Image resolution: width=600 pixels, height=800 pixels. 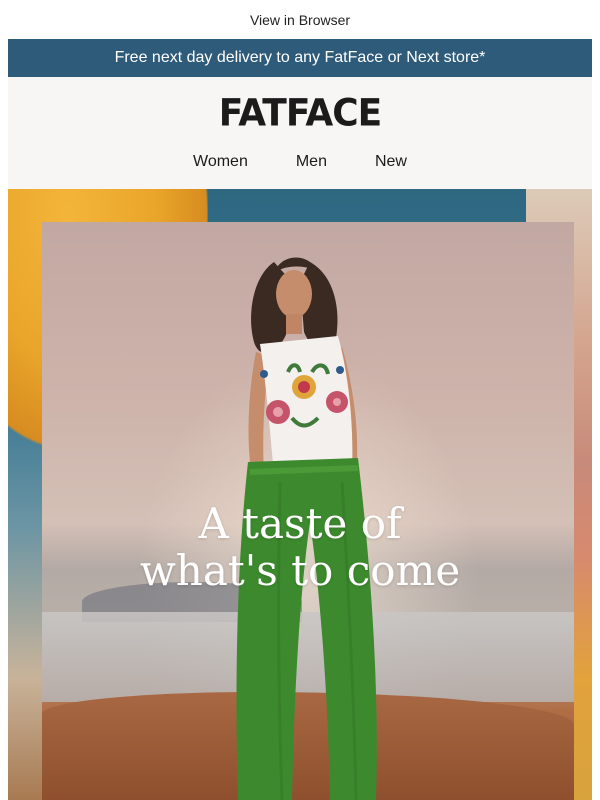 I want to click on email-header: FATFACE Women Men New, so click(x=300, y=133).